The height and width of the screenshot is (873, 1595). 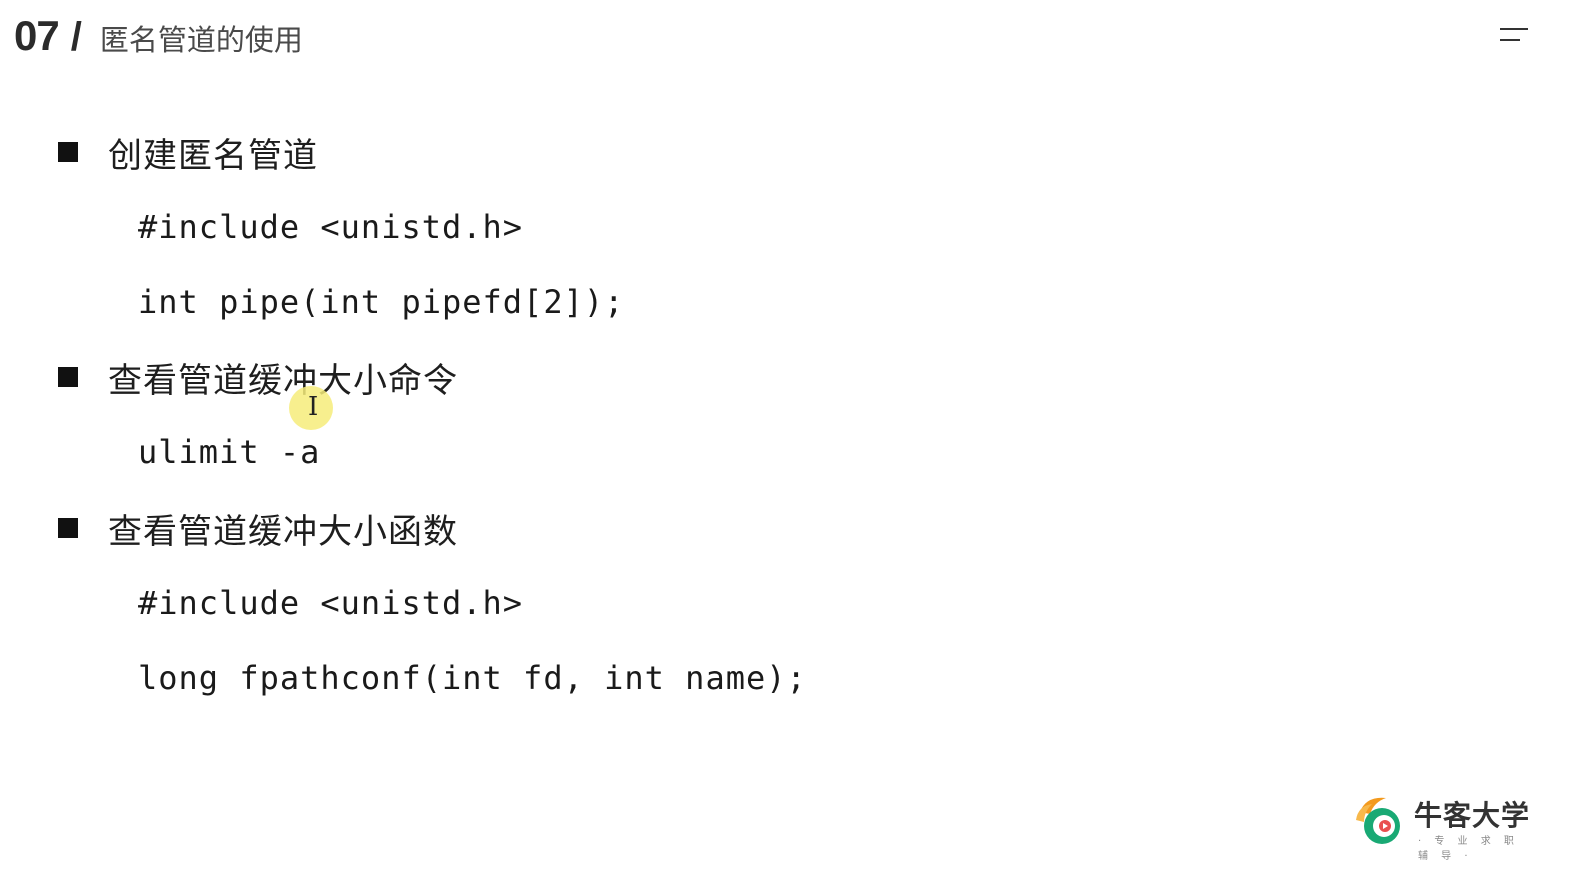 I want to click on slide-header: 07 / 匿名管道的使用, so click(x=158, y=37).